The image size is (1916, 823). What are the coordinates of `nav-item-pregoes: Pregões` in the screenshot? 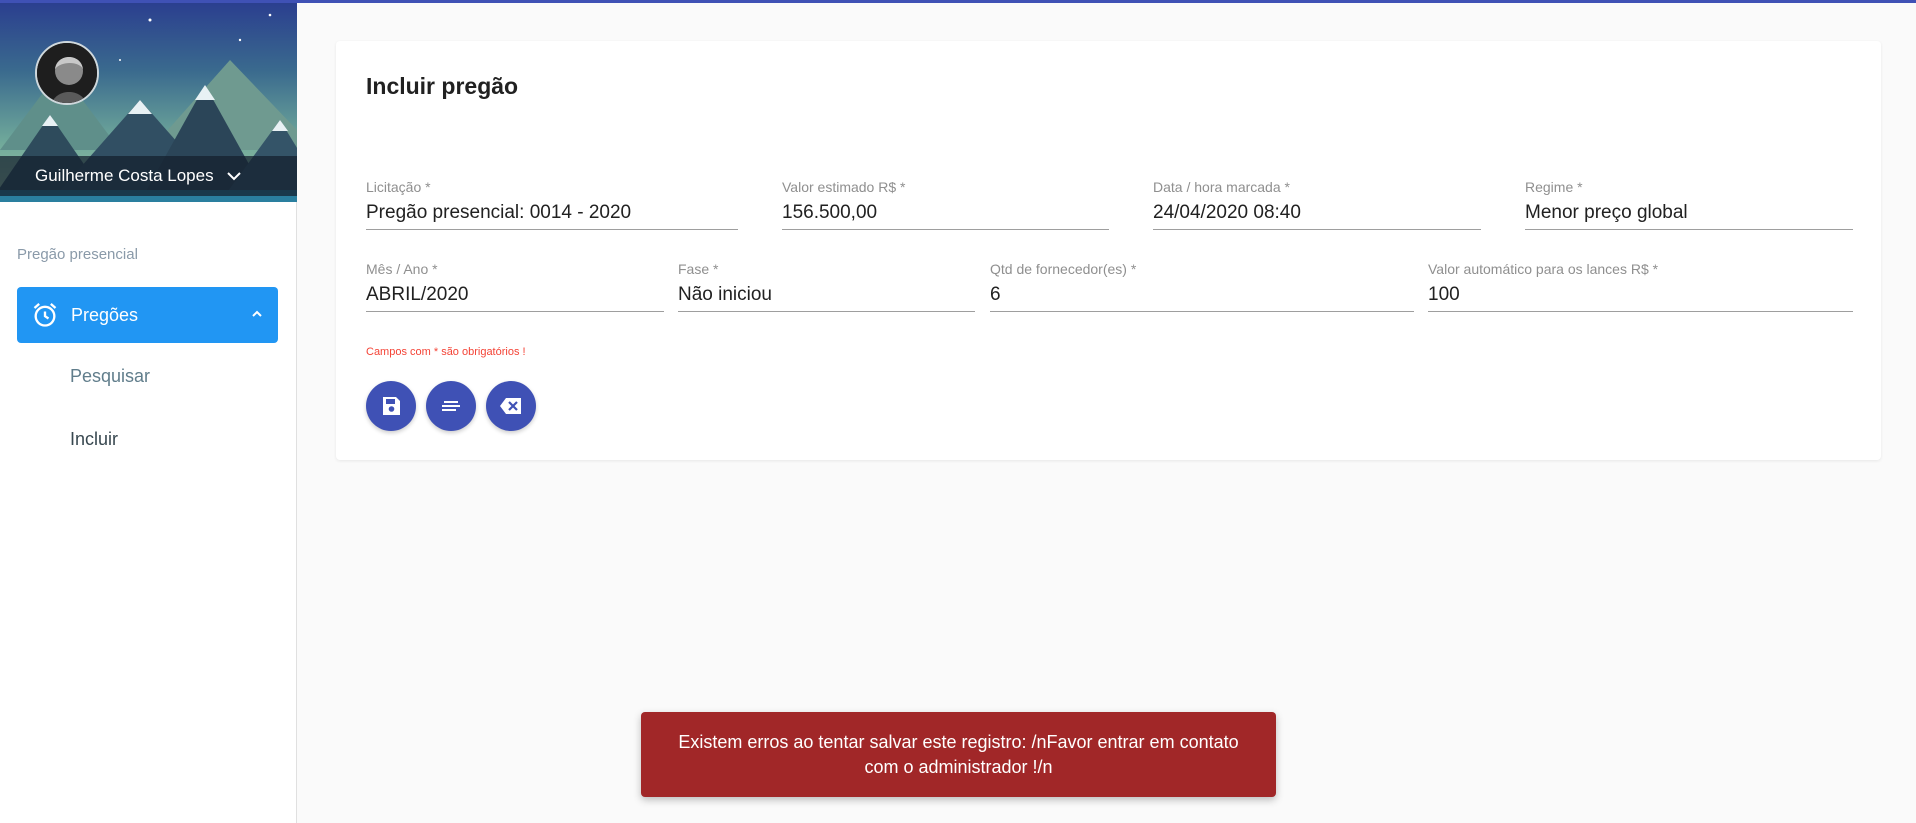 It's located at (147, 315).